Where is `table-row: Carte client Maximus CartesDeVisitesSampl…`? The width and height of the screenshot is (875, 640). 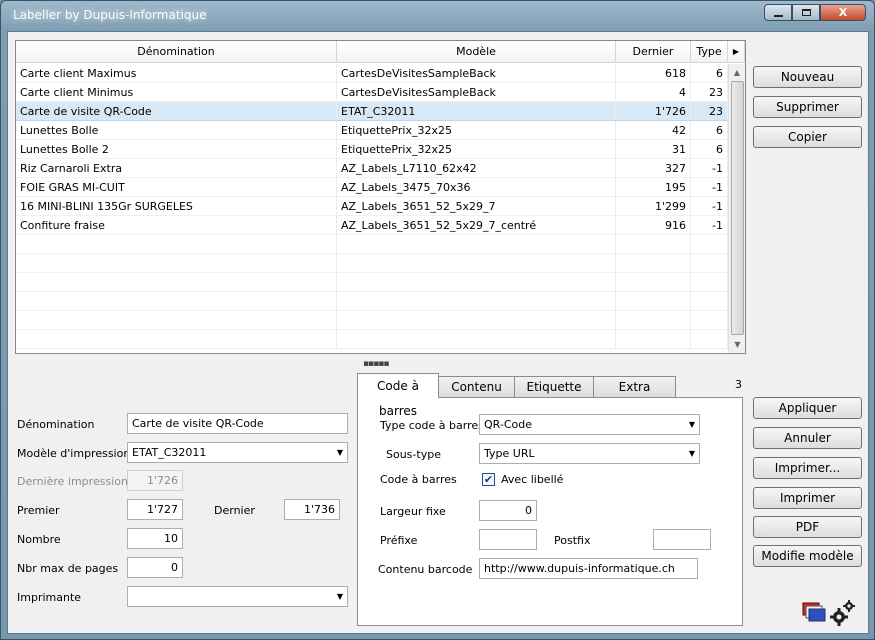 table-row: Carte client Maximus CartesDeVisitesSampl… is located at coordinates (372, 73).